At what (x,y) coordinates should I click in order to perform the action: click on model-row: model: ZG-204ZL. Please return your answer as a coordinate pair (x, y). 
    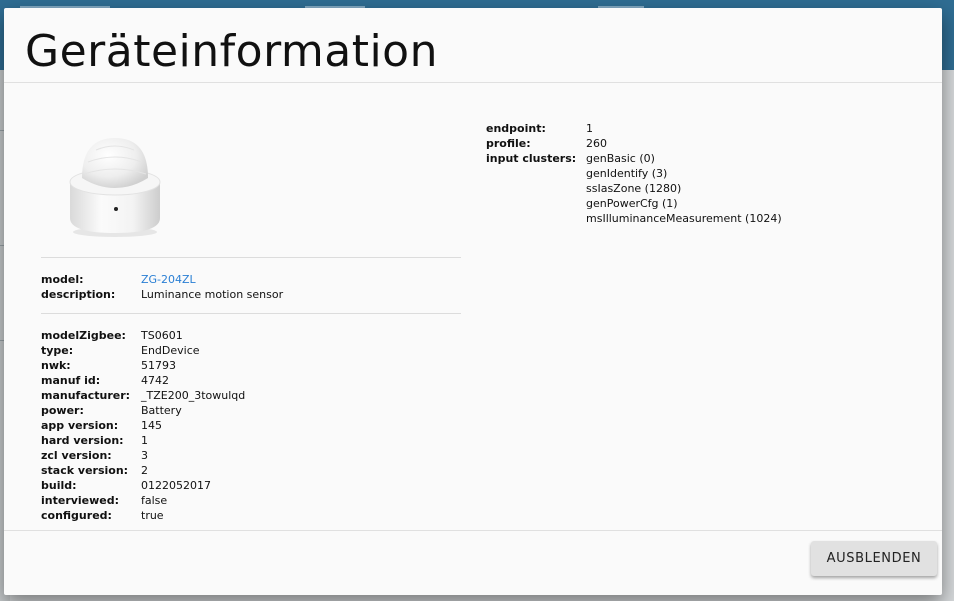
    Looking at the image, I should click on (162, 279).